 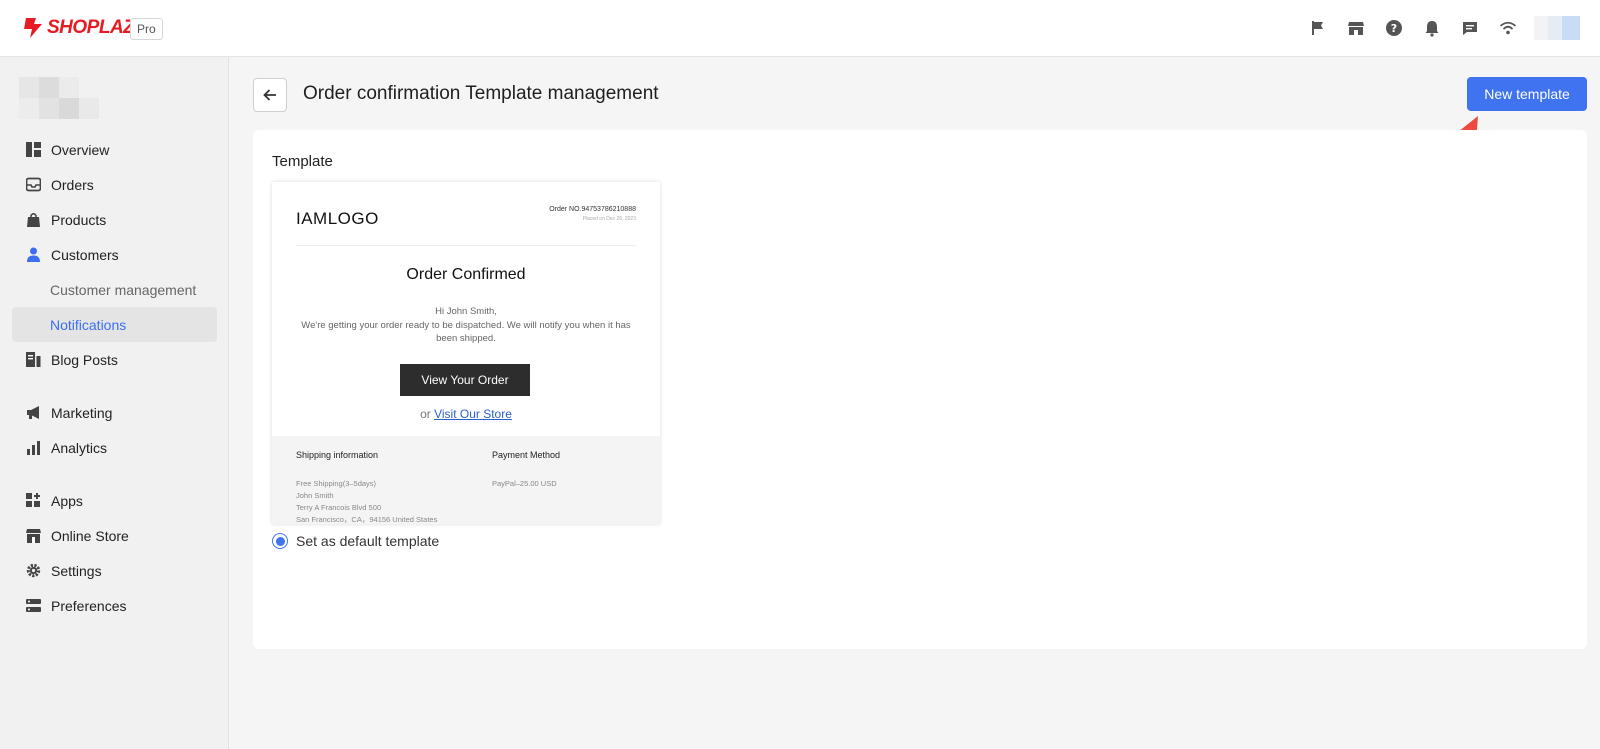 What do you see at coordinates (33, 571) in the screenshot?
I see `gear-icon` at bounding box center [33, 571].